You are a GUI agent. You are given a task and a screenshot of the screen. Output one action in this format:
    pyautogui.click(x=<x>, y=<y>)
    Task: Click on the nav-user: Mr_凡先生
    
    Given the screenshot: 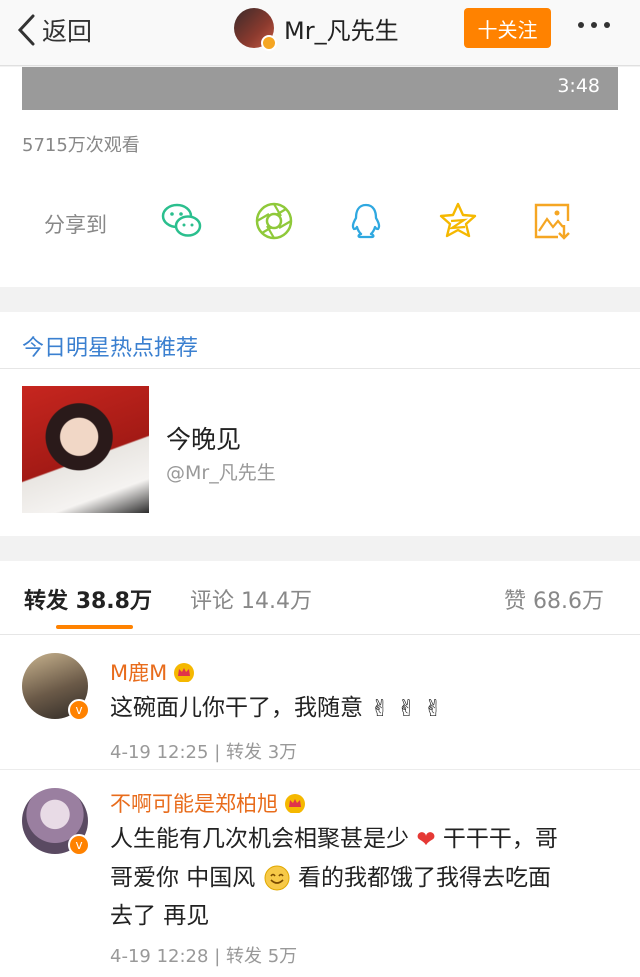 What is the action you would take?
    pyautogui.click(x=316, y=29)
    